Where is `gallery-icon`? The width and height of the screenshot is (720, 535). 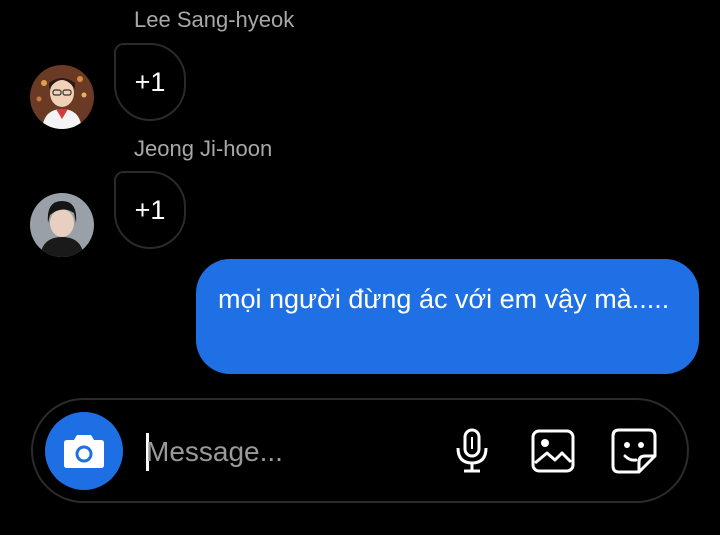 gallery-icon is located at coordinates (553, 451).